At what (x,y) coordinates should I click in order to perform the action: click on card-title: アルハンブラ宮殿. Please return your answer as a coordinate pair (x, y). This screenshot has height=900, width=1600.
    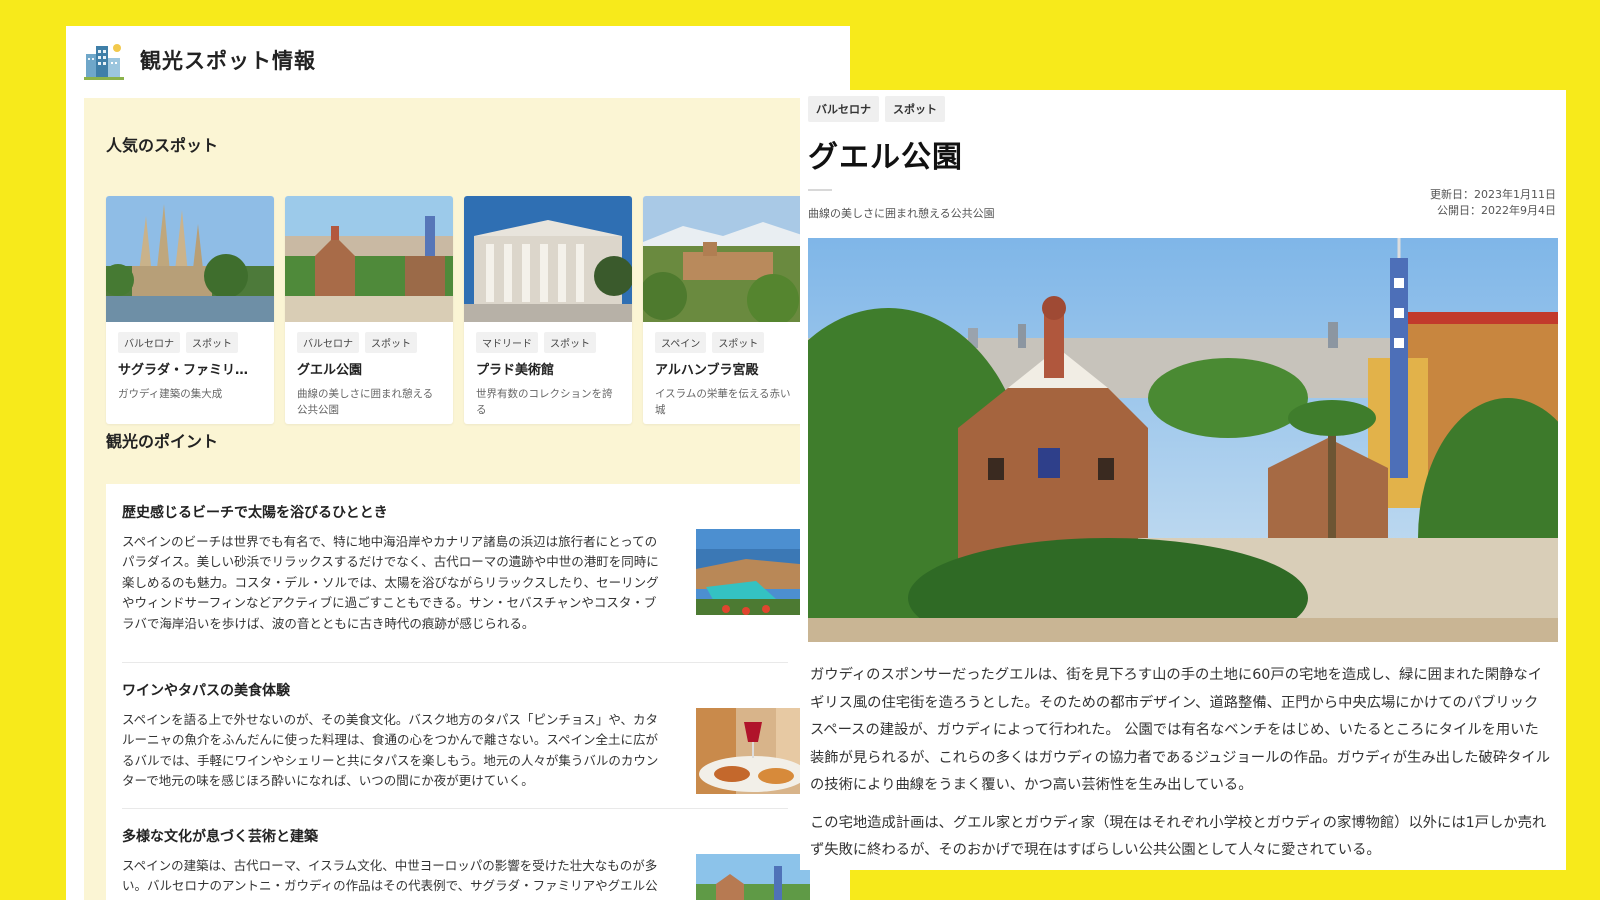
    Looking at the image, I should click on (727, 368).